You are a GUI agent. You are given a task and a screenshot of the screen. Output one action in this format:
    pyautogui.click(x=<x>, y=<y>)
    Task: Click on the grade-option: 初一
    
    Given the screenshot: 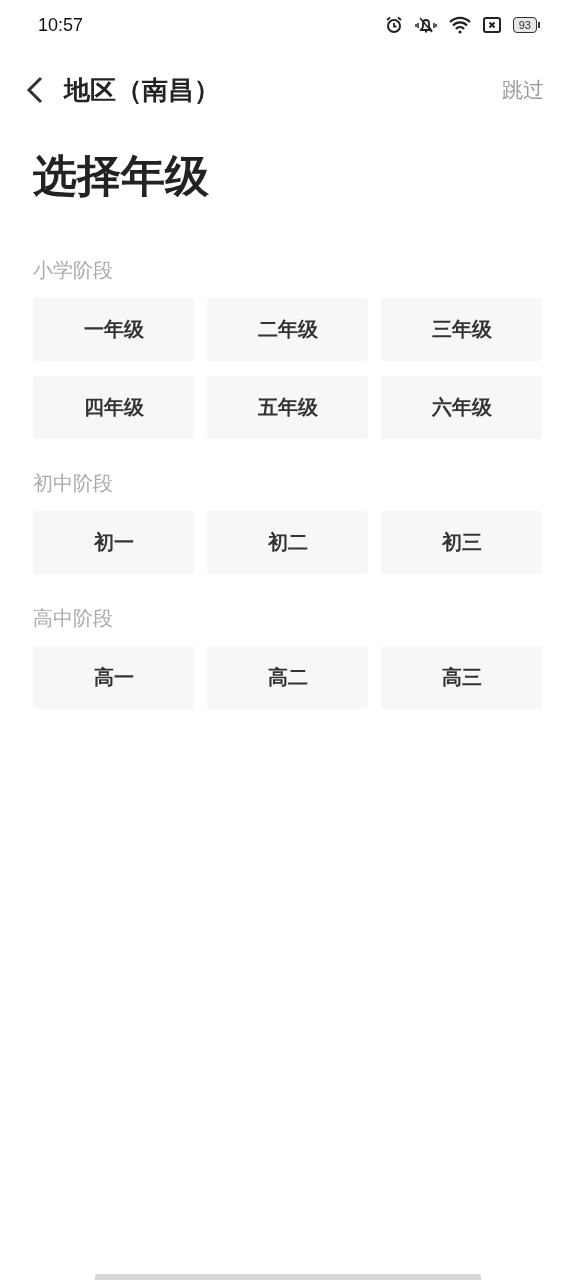 What is the action you would take?
    pyautogui.click(x=113, y=542)
    